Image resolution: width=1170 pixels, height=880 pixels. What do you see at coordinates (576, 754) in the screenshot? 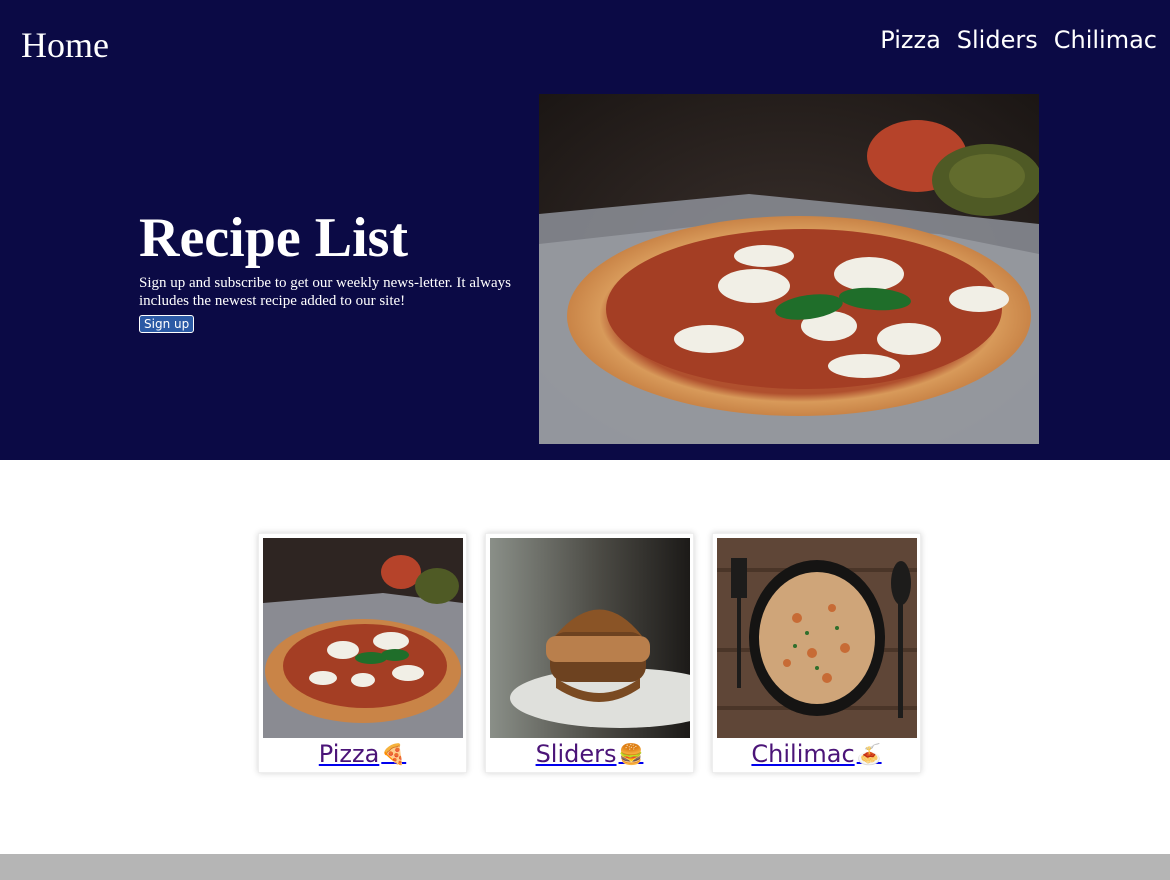
I see `card-label-sliders: Sliders` at bounding box center [576, 754].